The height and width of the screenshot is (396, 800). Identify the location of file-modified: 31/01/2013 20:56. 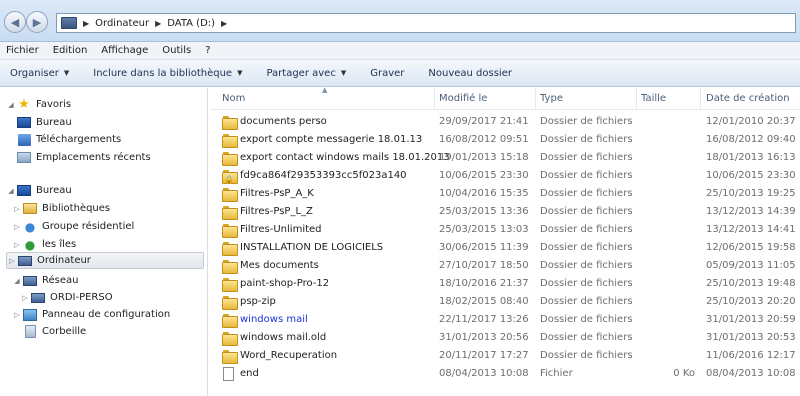
(484, 337).